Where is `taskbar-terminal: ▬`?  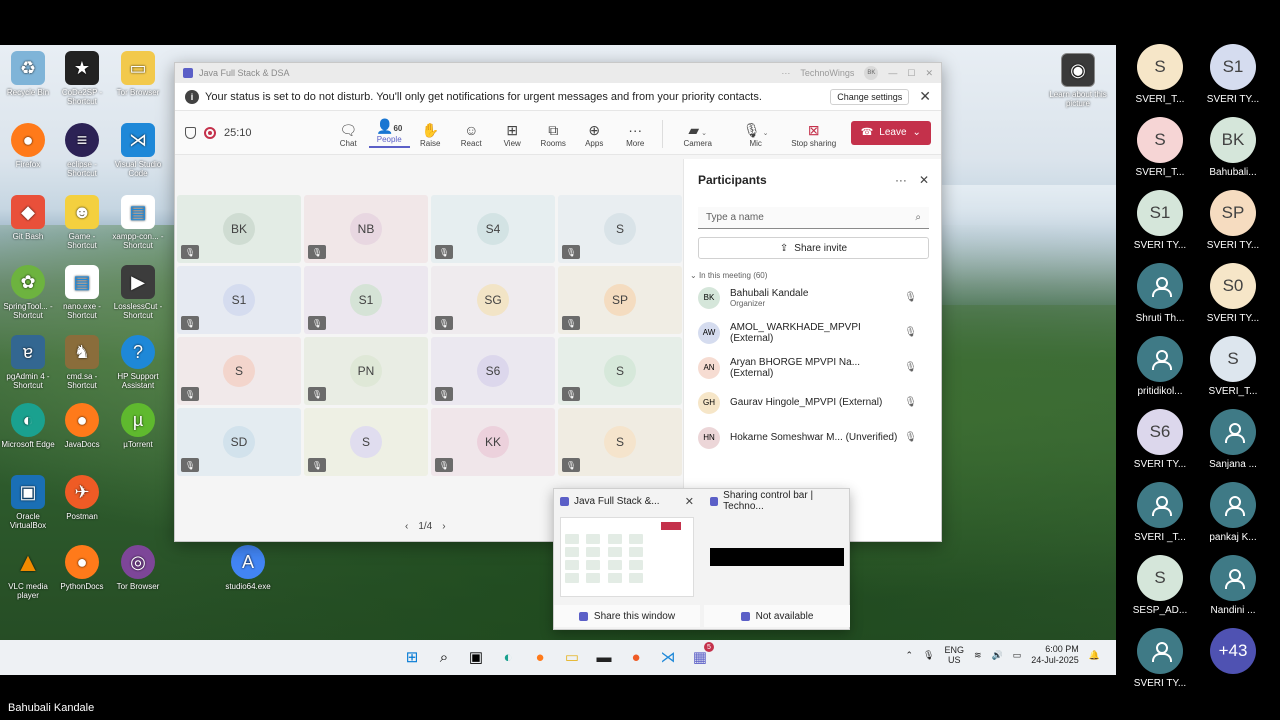
taskbar-terminal: ▬ is located at coordinates (604, 657).